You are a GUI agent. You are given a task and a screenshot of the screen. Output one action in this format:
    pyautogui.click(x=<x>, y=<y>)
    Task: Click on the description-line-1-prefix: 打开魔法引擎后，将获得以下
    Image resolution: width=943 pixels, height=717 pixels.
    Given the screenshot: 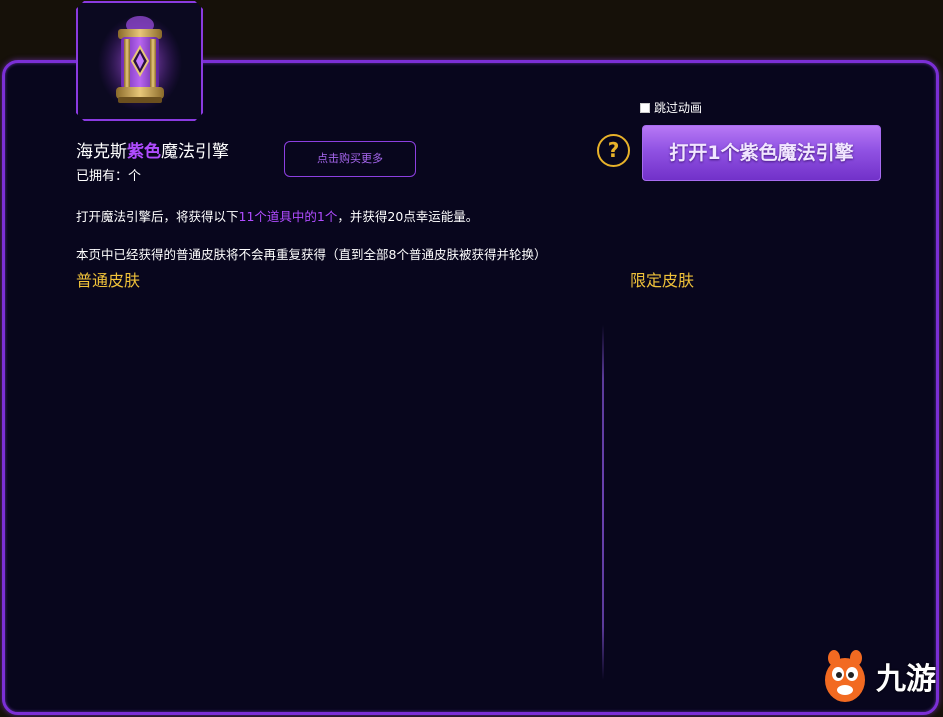 What is the action you would take?
    pyautogui.click(x=157, y=216)
    